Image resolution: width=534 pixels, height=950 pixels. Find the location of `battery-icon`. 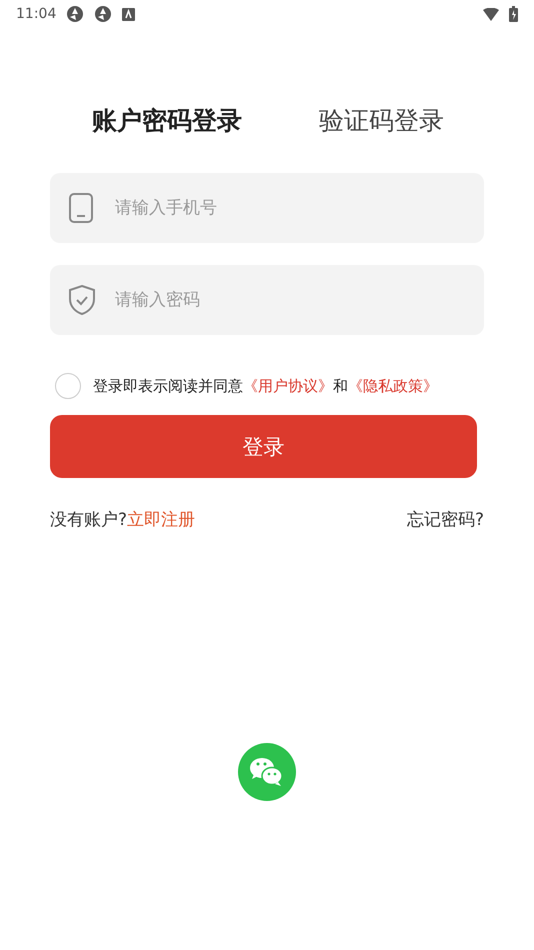

battery-icon is located at coordinates (513, 14).